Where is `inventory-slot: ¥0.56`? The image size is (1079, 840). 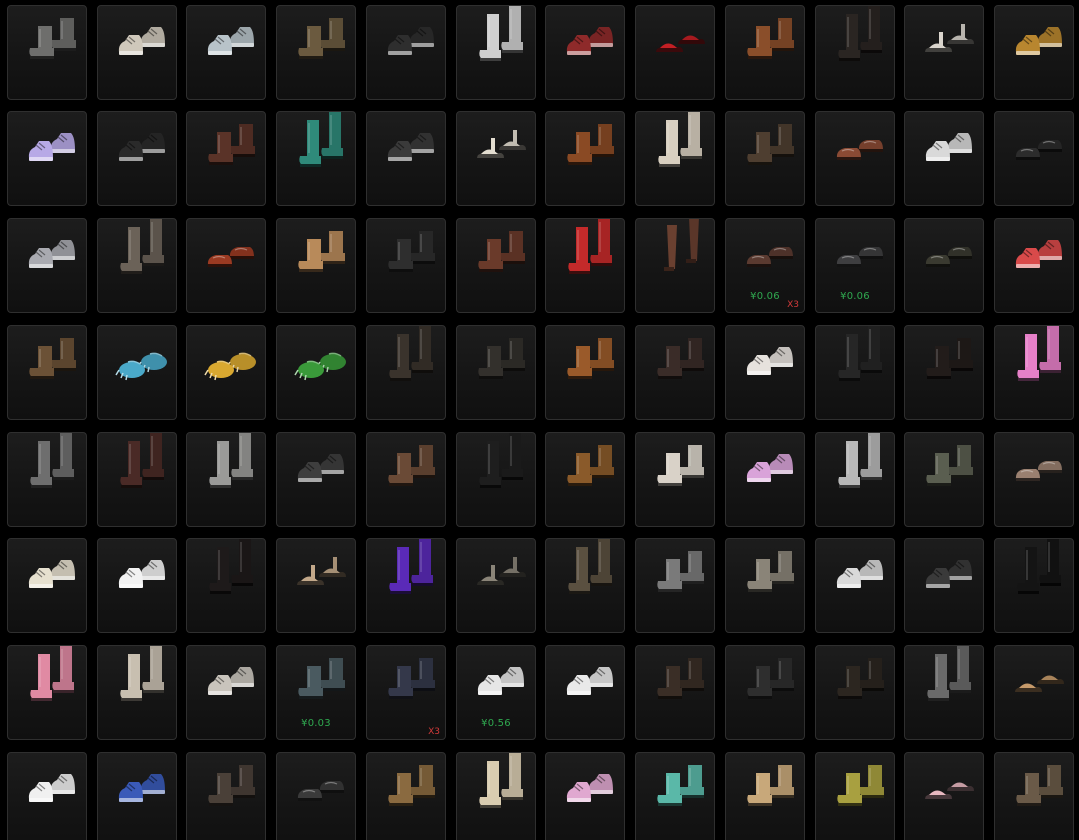
inventory-slot: ¥0.56 is located at coordinates (496, 692).